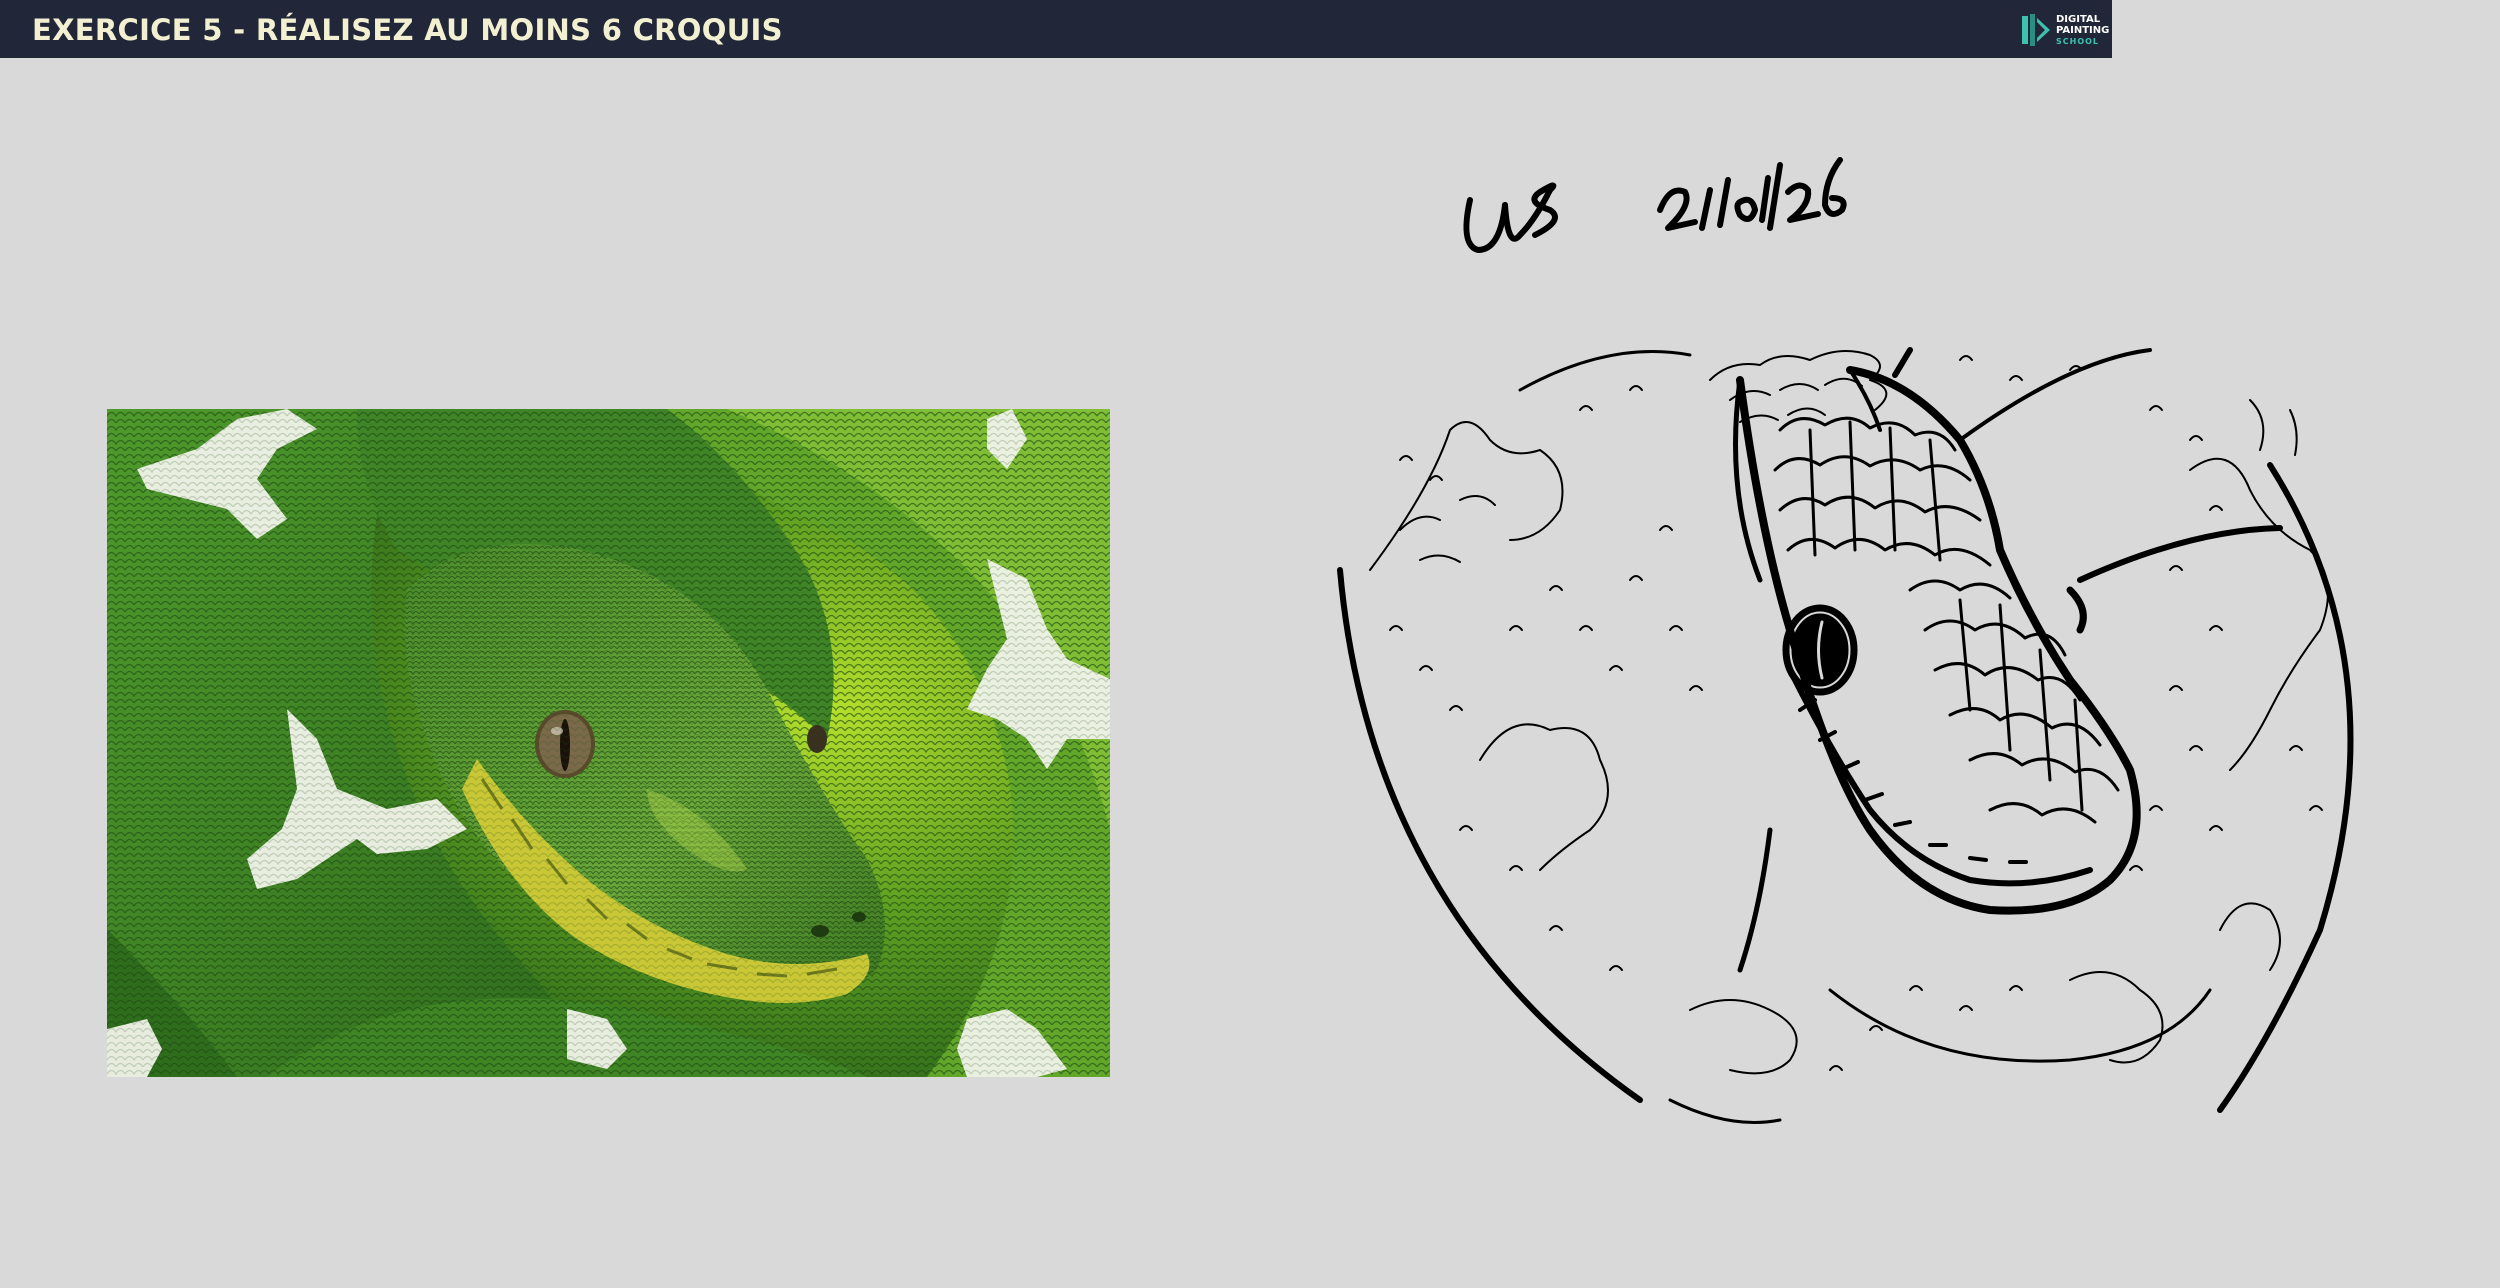 The width and height of the screenshot is (2500, 1288). What do you see at coordinates (407, 30) in the screenshot?
I see `page-title: EXERCICE 5 - RÉALISEZ AU MOINS 6 CROQUIS` at bounding box center [407, 30].